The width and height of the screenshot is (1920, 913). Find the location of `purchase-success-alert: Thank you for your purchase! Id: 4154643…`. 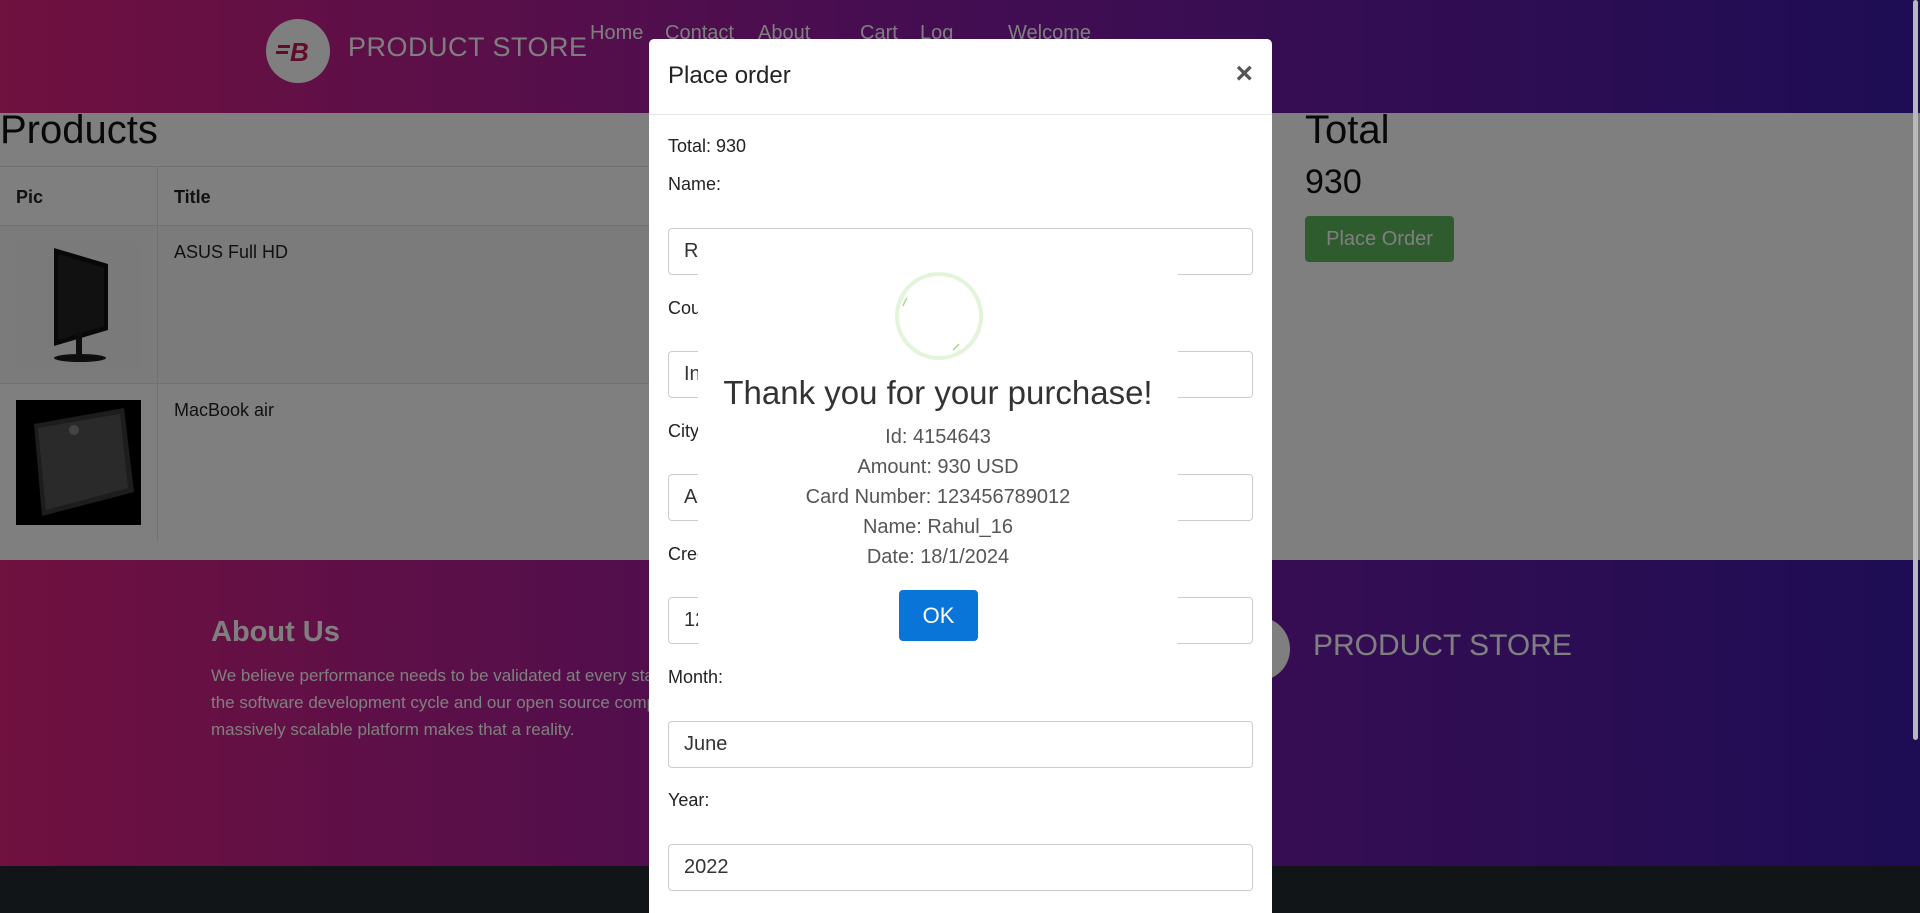

purchase-success-alert: Thank you for your purchase! Id: 4154643… is located at coordinates (938, 445).